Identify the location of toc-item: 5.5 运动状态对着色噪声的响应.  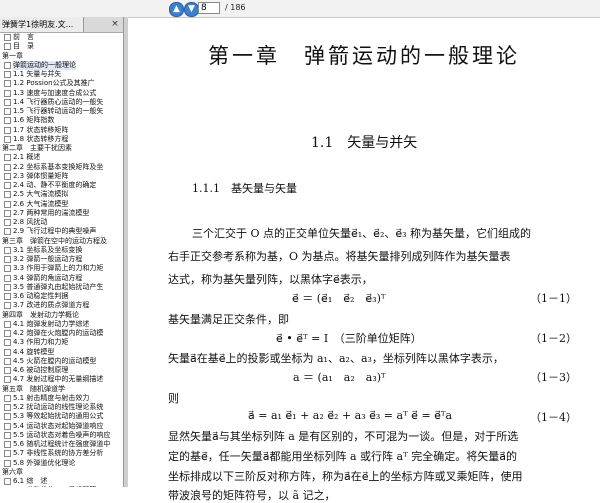
(61, 435).